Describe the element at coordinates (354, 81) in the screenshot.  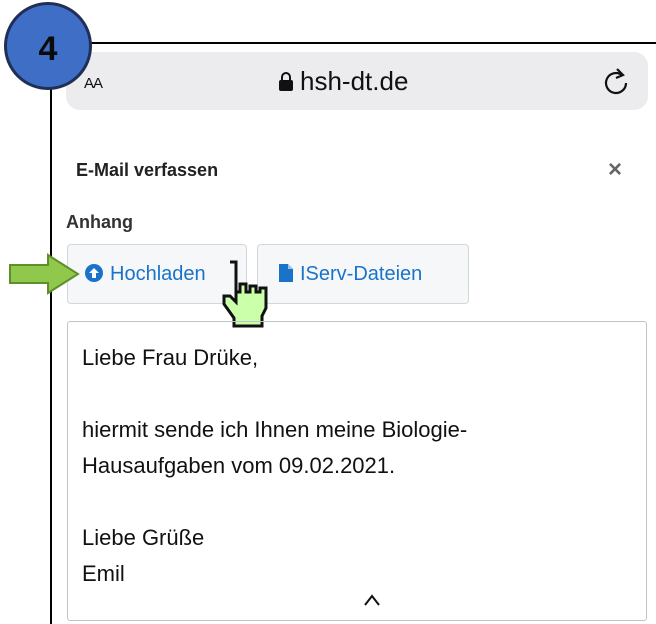
I see `url-text: hsh-dt.de` at that location.